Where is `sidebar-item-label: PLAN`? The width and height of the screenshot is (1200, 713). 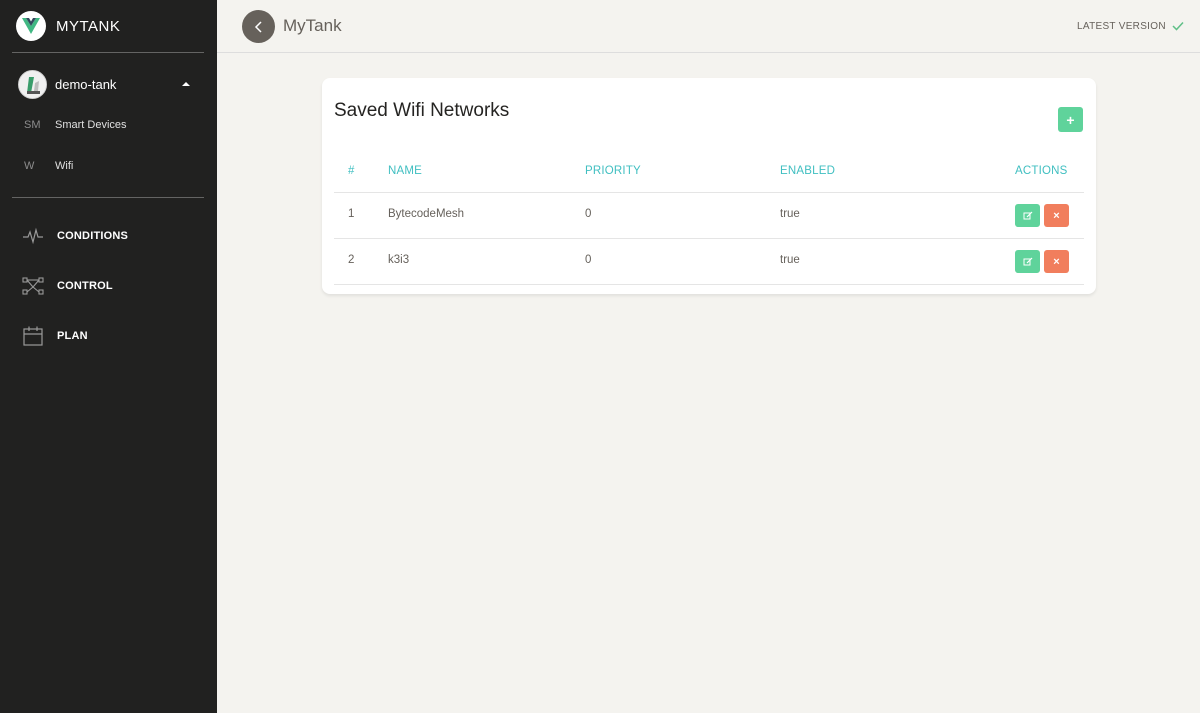
sidebar-item-label: PLAN is located at coordinates (72, 336).